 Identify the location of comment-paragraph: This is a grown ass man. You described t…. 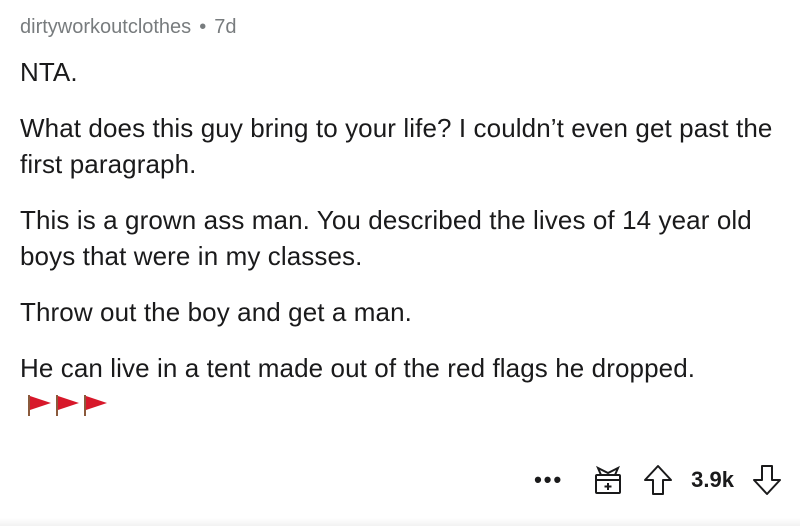
(386, 238).